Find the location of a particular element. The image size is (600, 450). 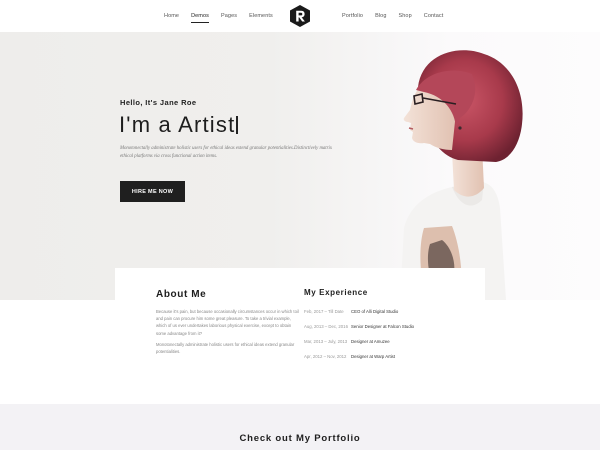

nav-item-demos: Demos is located at coordinates (200, 16).